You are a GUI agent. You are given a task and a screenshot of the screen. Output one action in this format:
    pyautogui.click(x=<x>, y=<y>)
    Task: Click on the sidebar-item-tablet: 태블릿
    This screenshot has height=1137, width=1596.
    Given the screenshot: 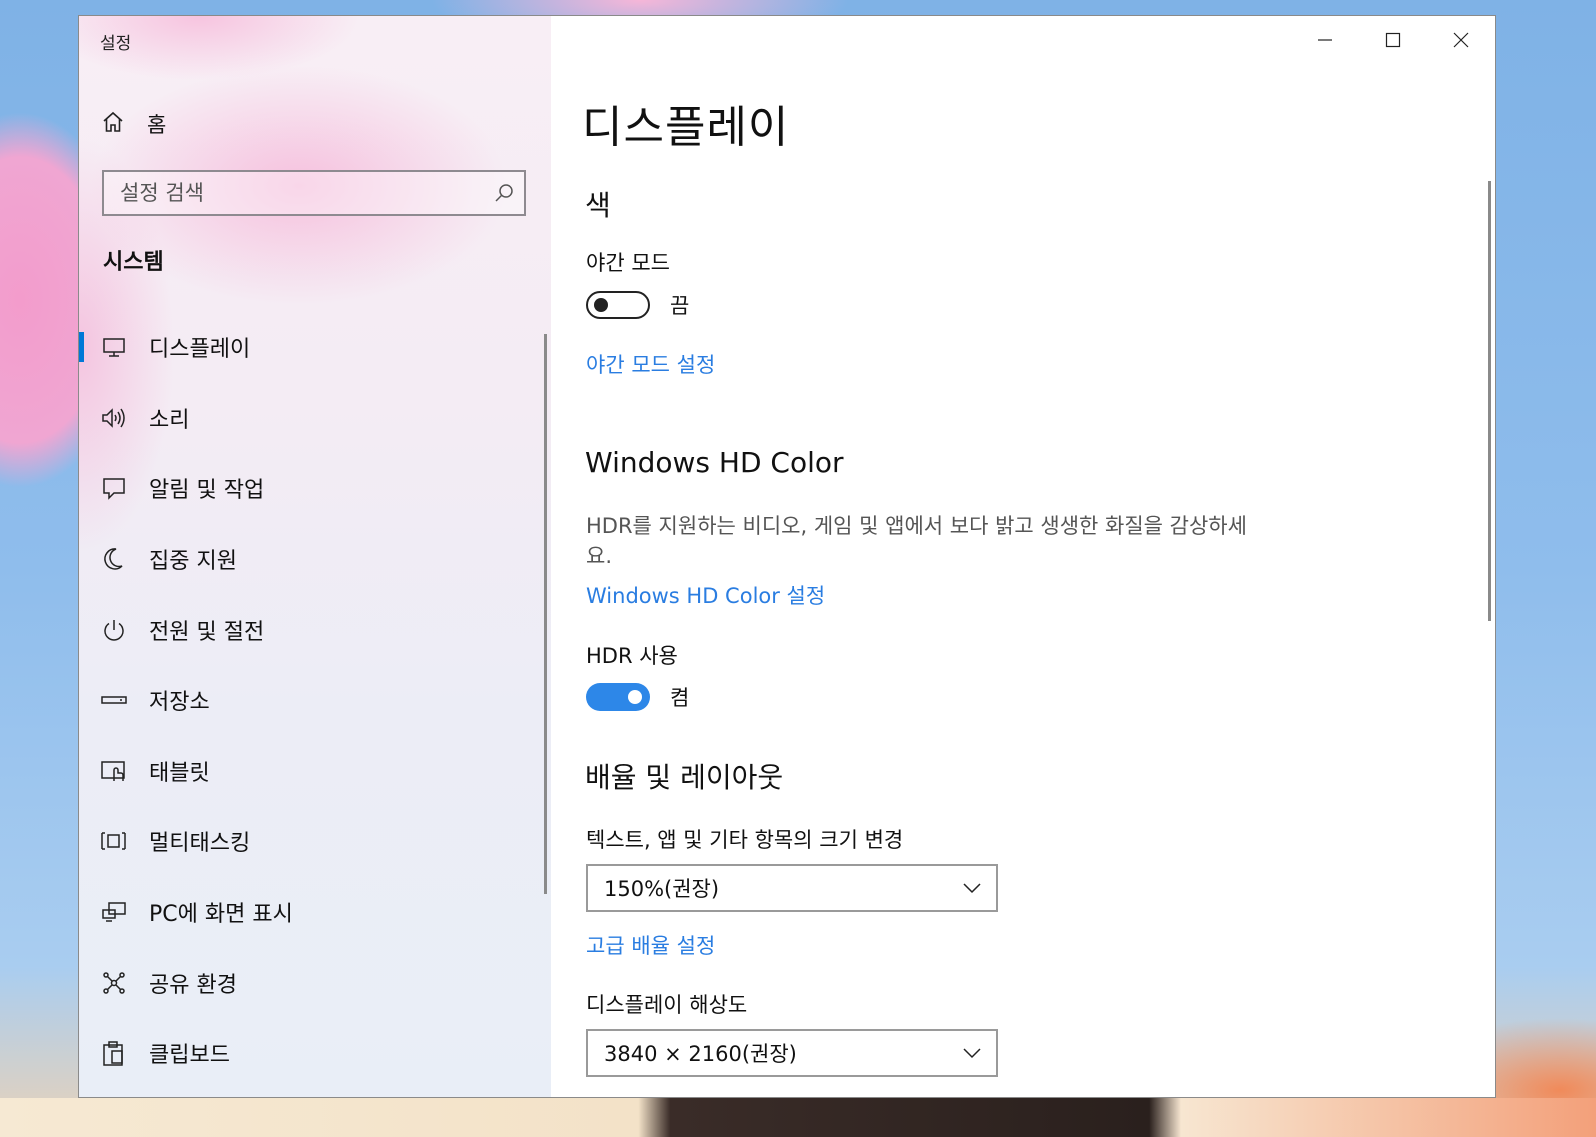 What is the action you would take?
    pyautogui.click(x=310, y=771)
    